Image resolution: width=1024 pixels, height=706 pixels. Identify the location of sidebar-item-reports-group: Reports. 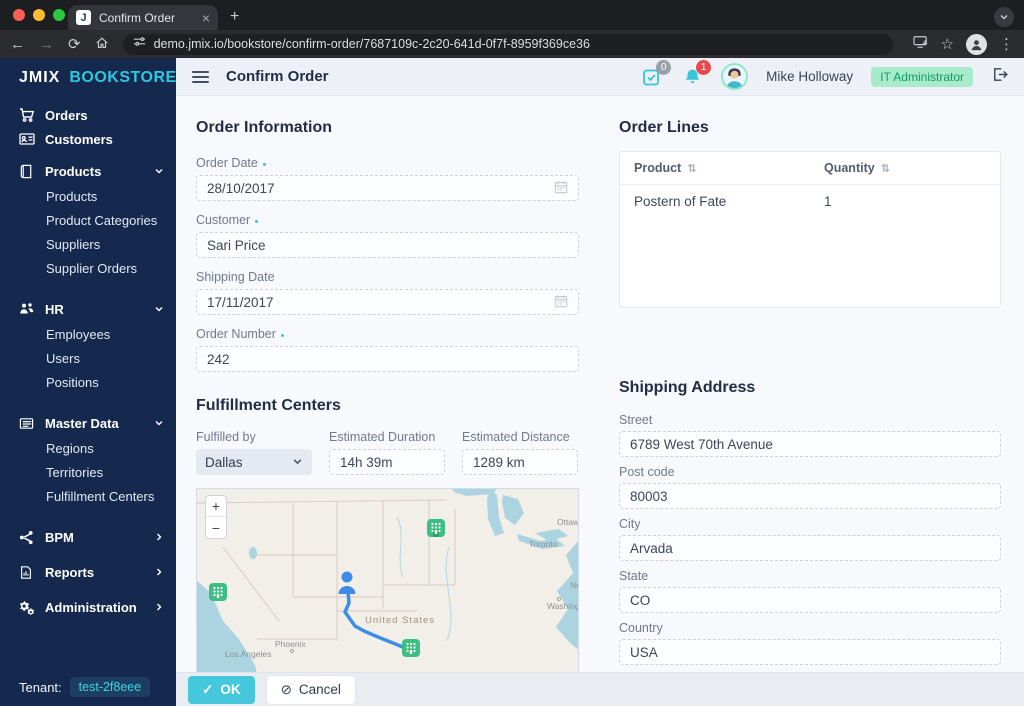
(88, 572).